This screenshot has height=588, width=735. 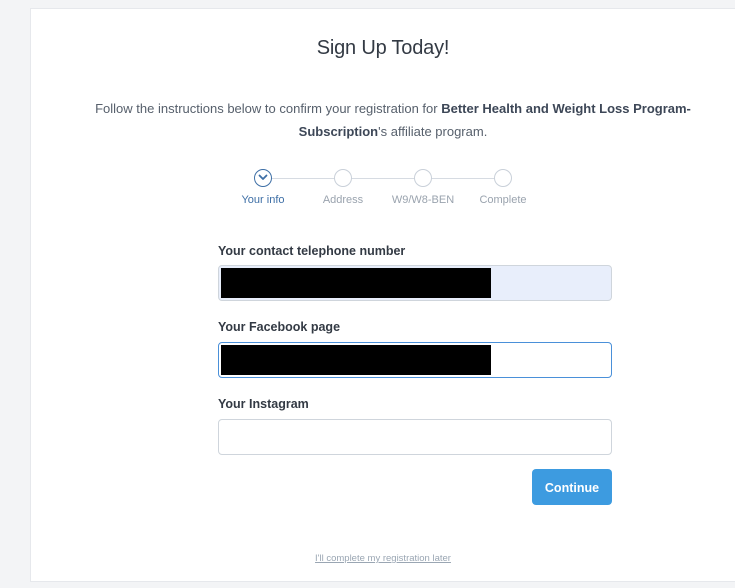 What do you see at coordinates (343, 200) in the screenshot?
I see `step-label: Address` at bounding box center [343, 200].